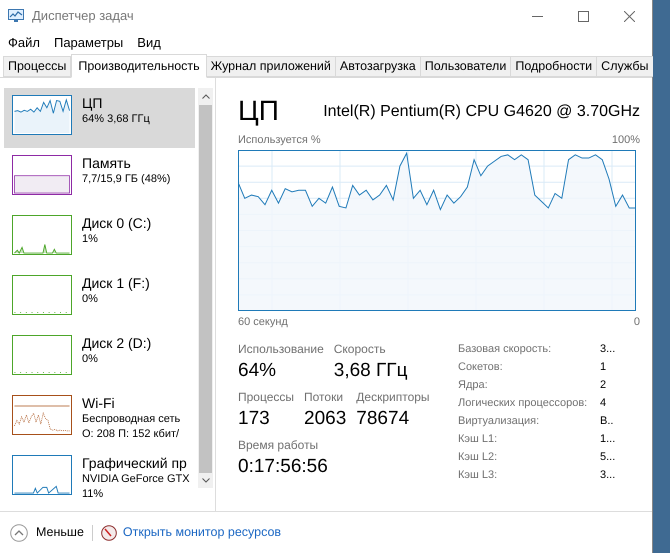 This screenshot has width=670, height=553. What do you see at coordinates (100, 238) in the screenshot?
I see `sidebar-item: Диск 0 (C:) 1%` at bounding box center [100, 238].